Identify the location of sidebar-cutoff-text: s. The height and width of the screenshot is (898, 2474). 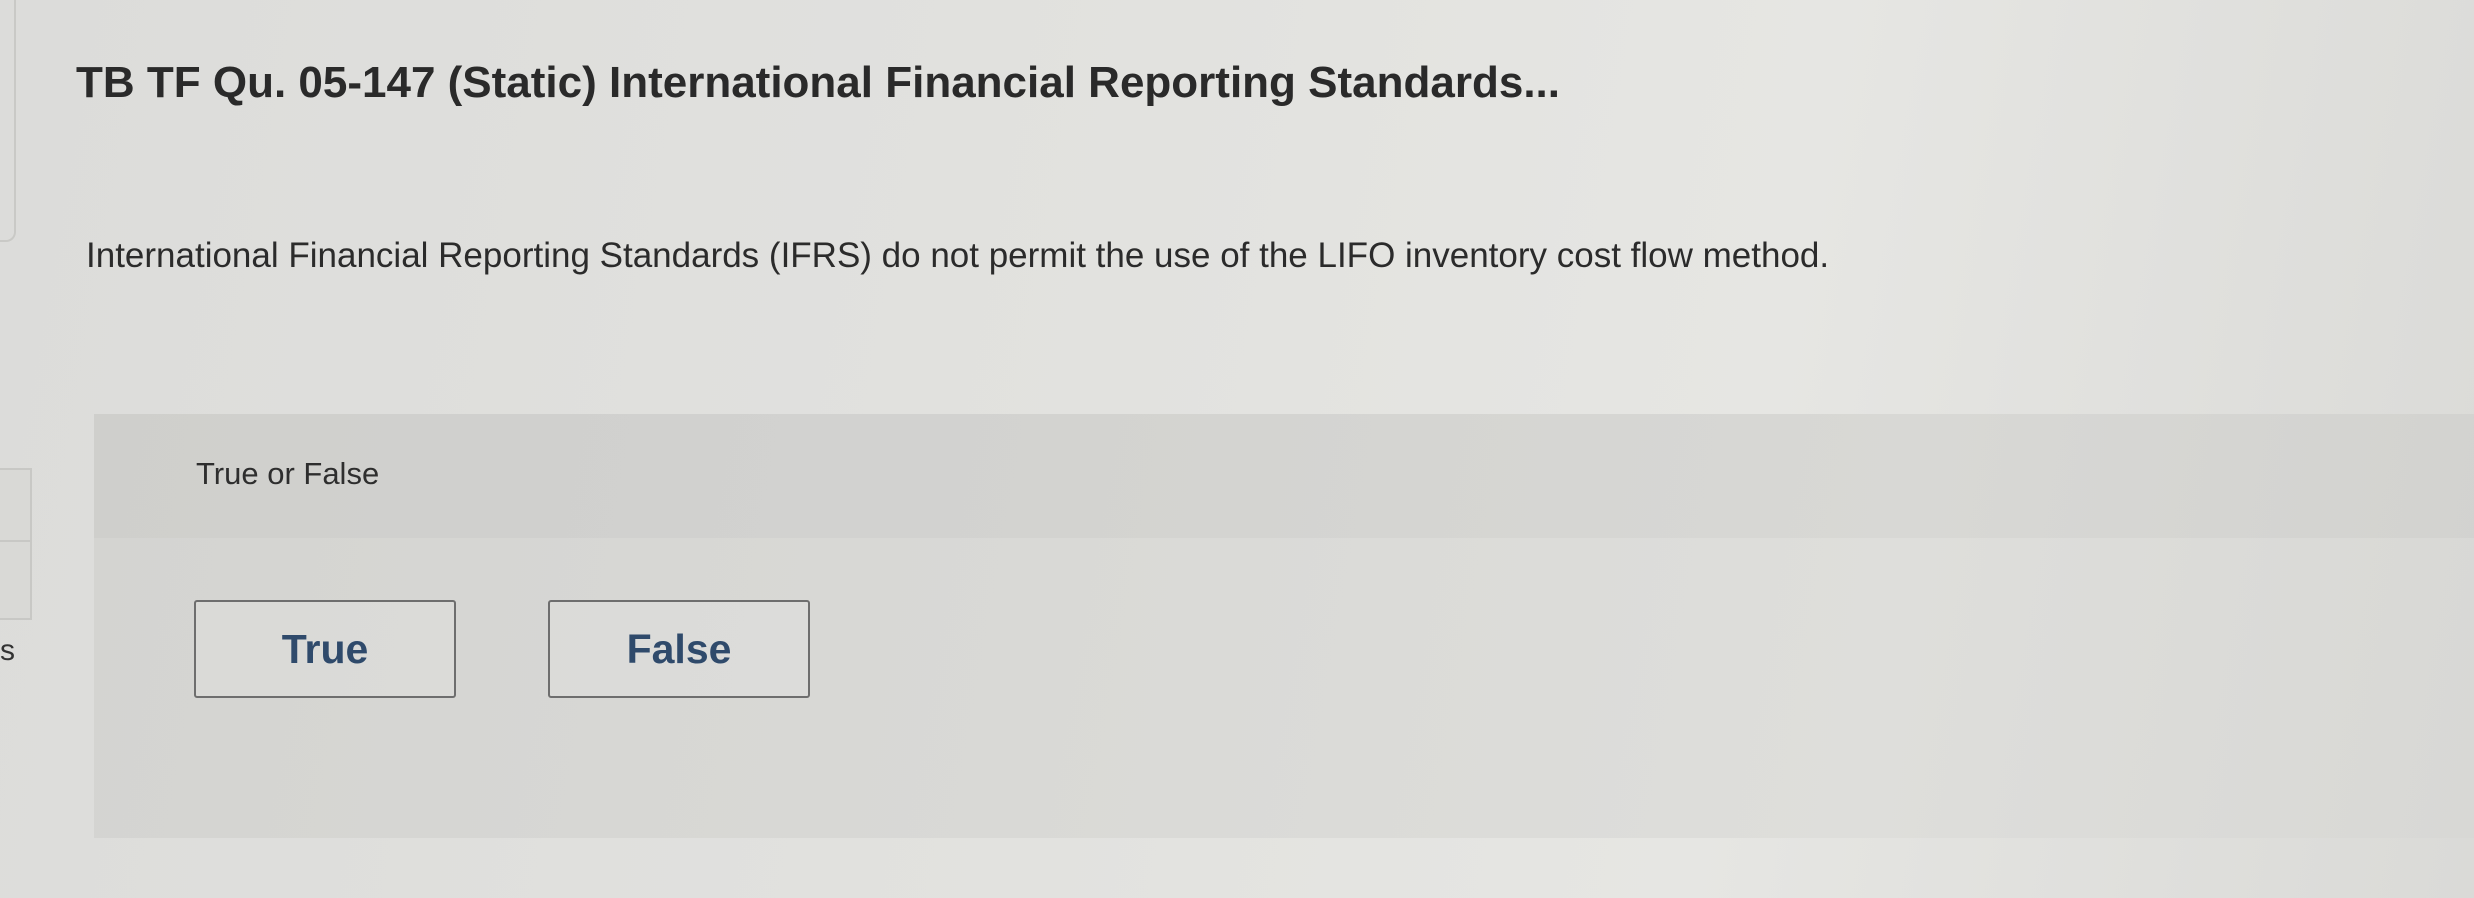
(7, 650).